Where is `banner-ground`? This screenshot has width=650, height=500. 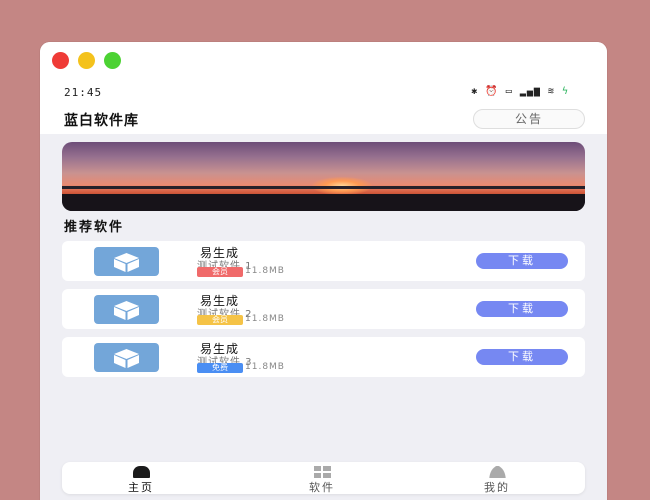 banner-ground is located at coordinates (323, 202).